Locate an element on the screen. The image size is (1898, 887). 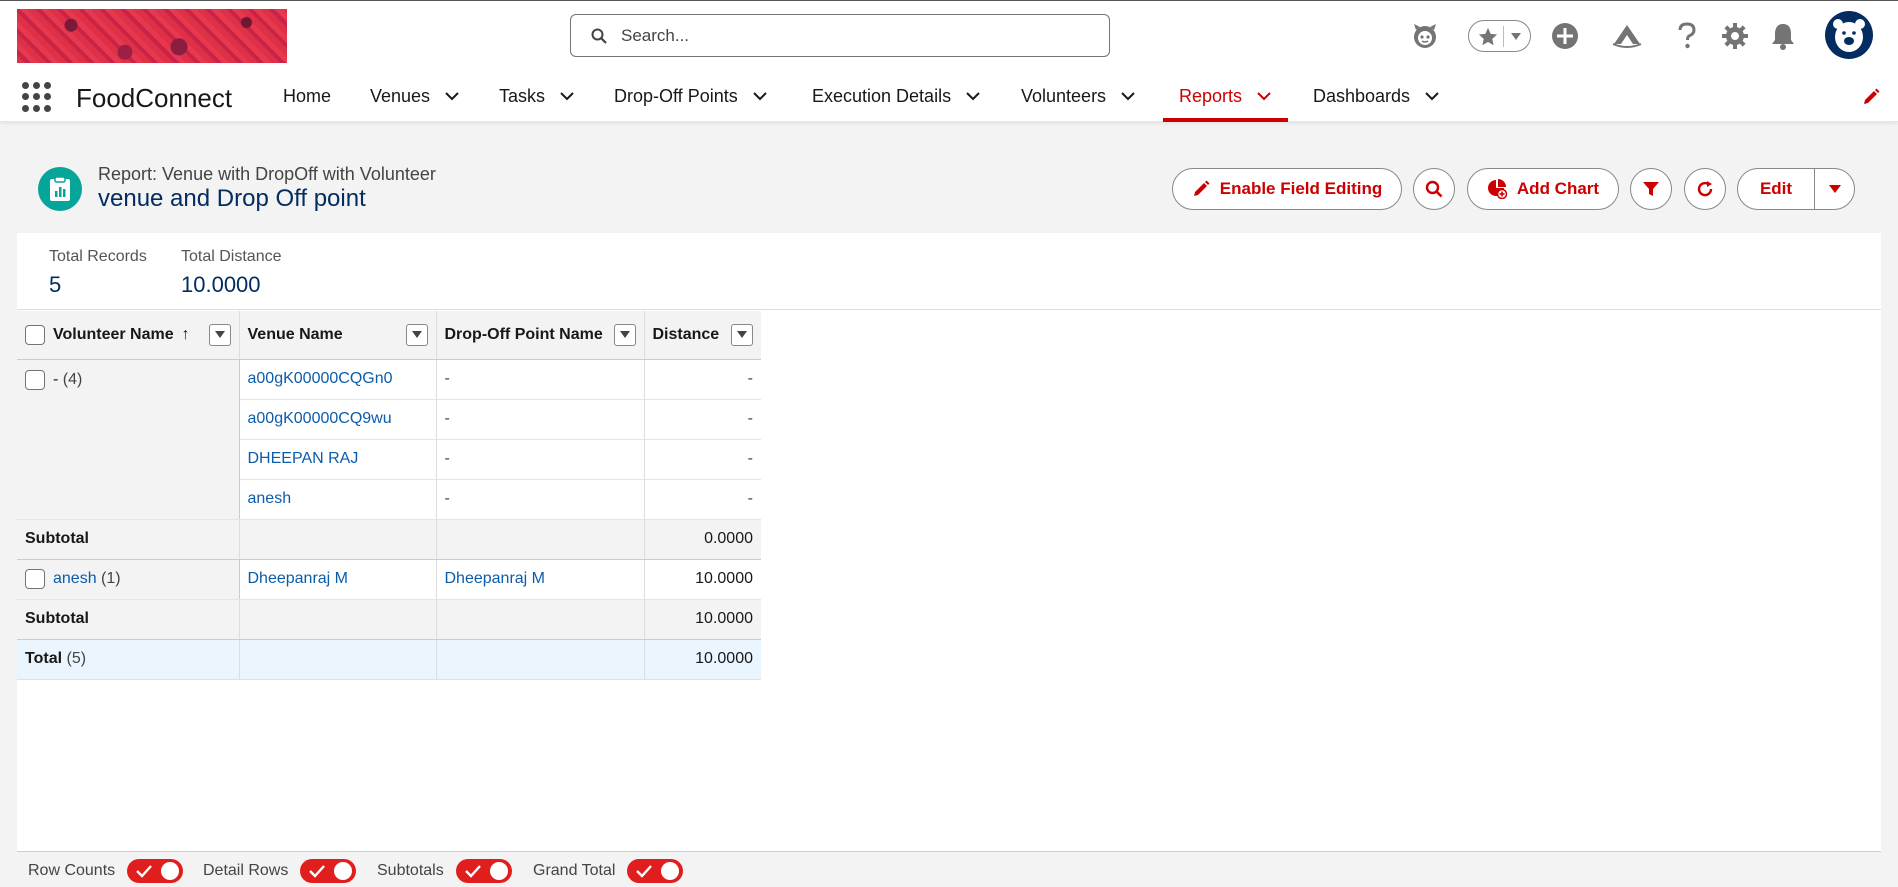
nav-item-tasks: Tasks is located at coordinates (537, 96).